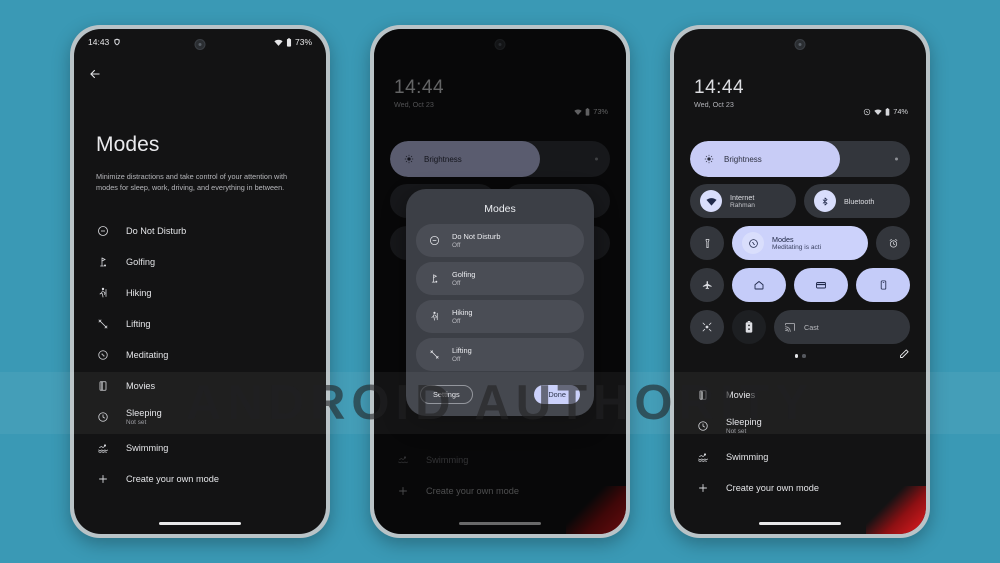 The image size is (1000, 563). What do you see at coordinates (749, 327) in the screenshot?
I see `tile-battery-saver` at bounding box center [749, 327].